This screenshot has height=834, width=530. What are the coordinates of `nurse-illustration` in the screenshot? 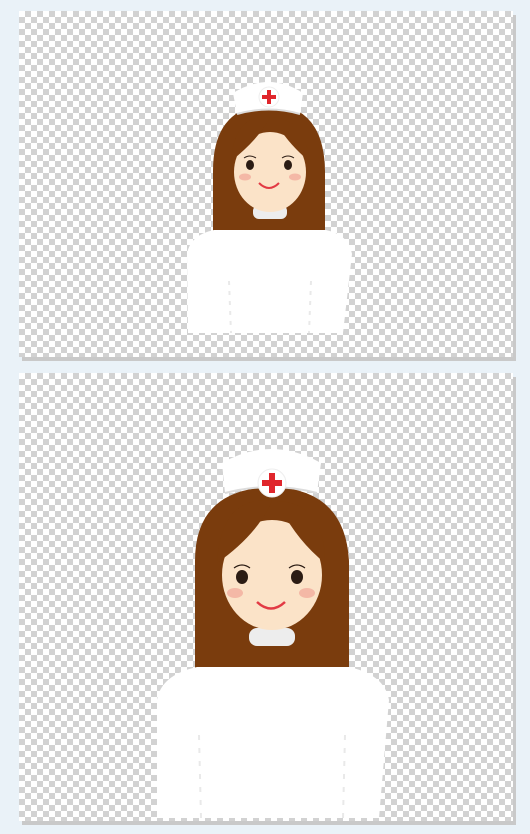 It's located at (269, 208).